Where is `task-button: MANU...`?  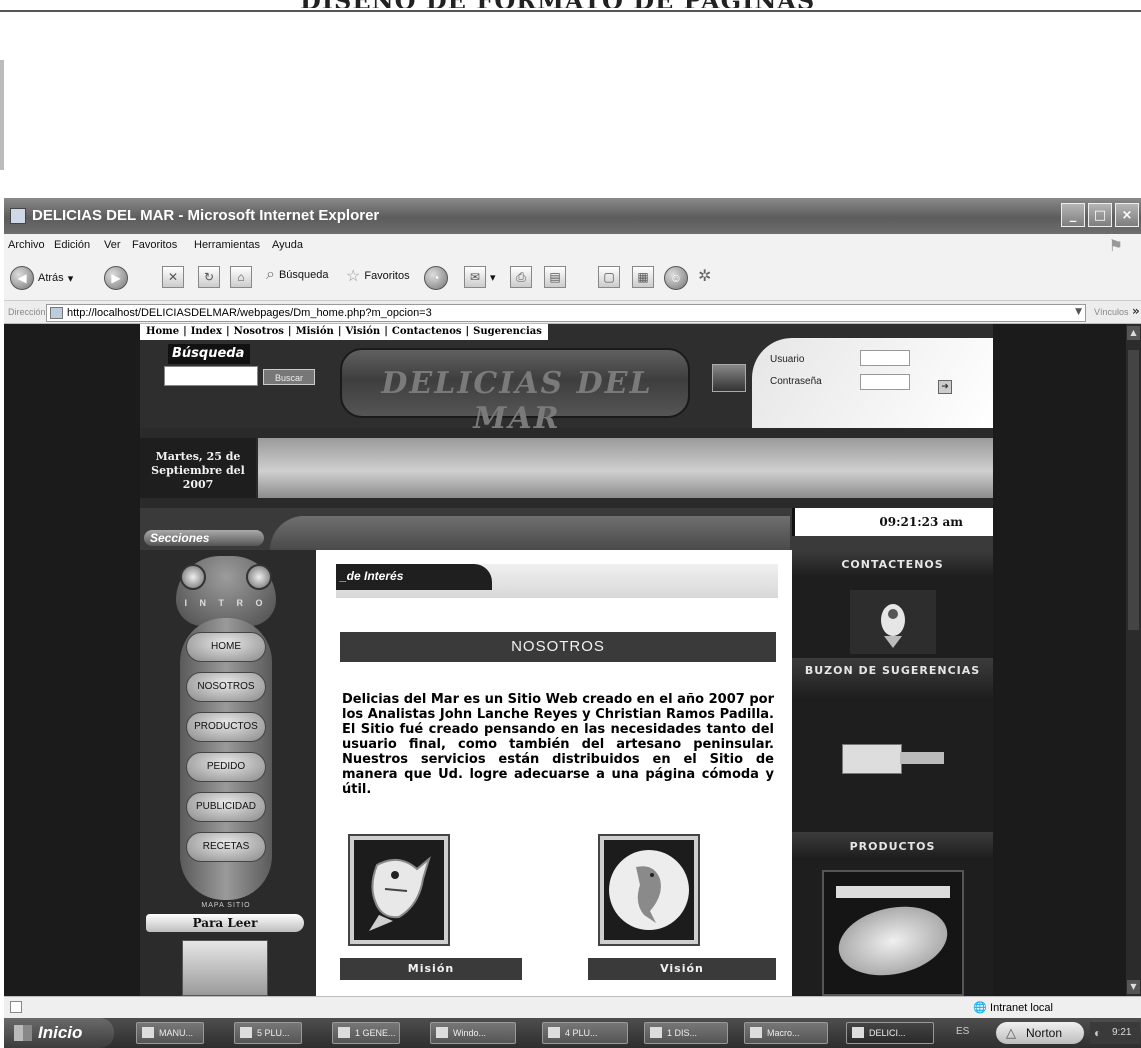 task-button: MANU... is located at coordinates (170, 1033).